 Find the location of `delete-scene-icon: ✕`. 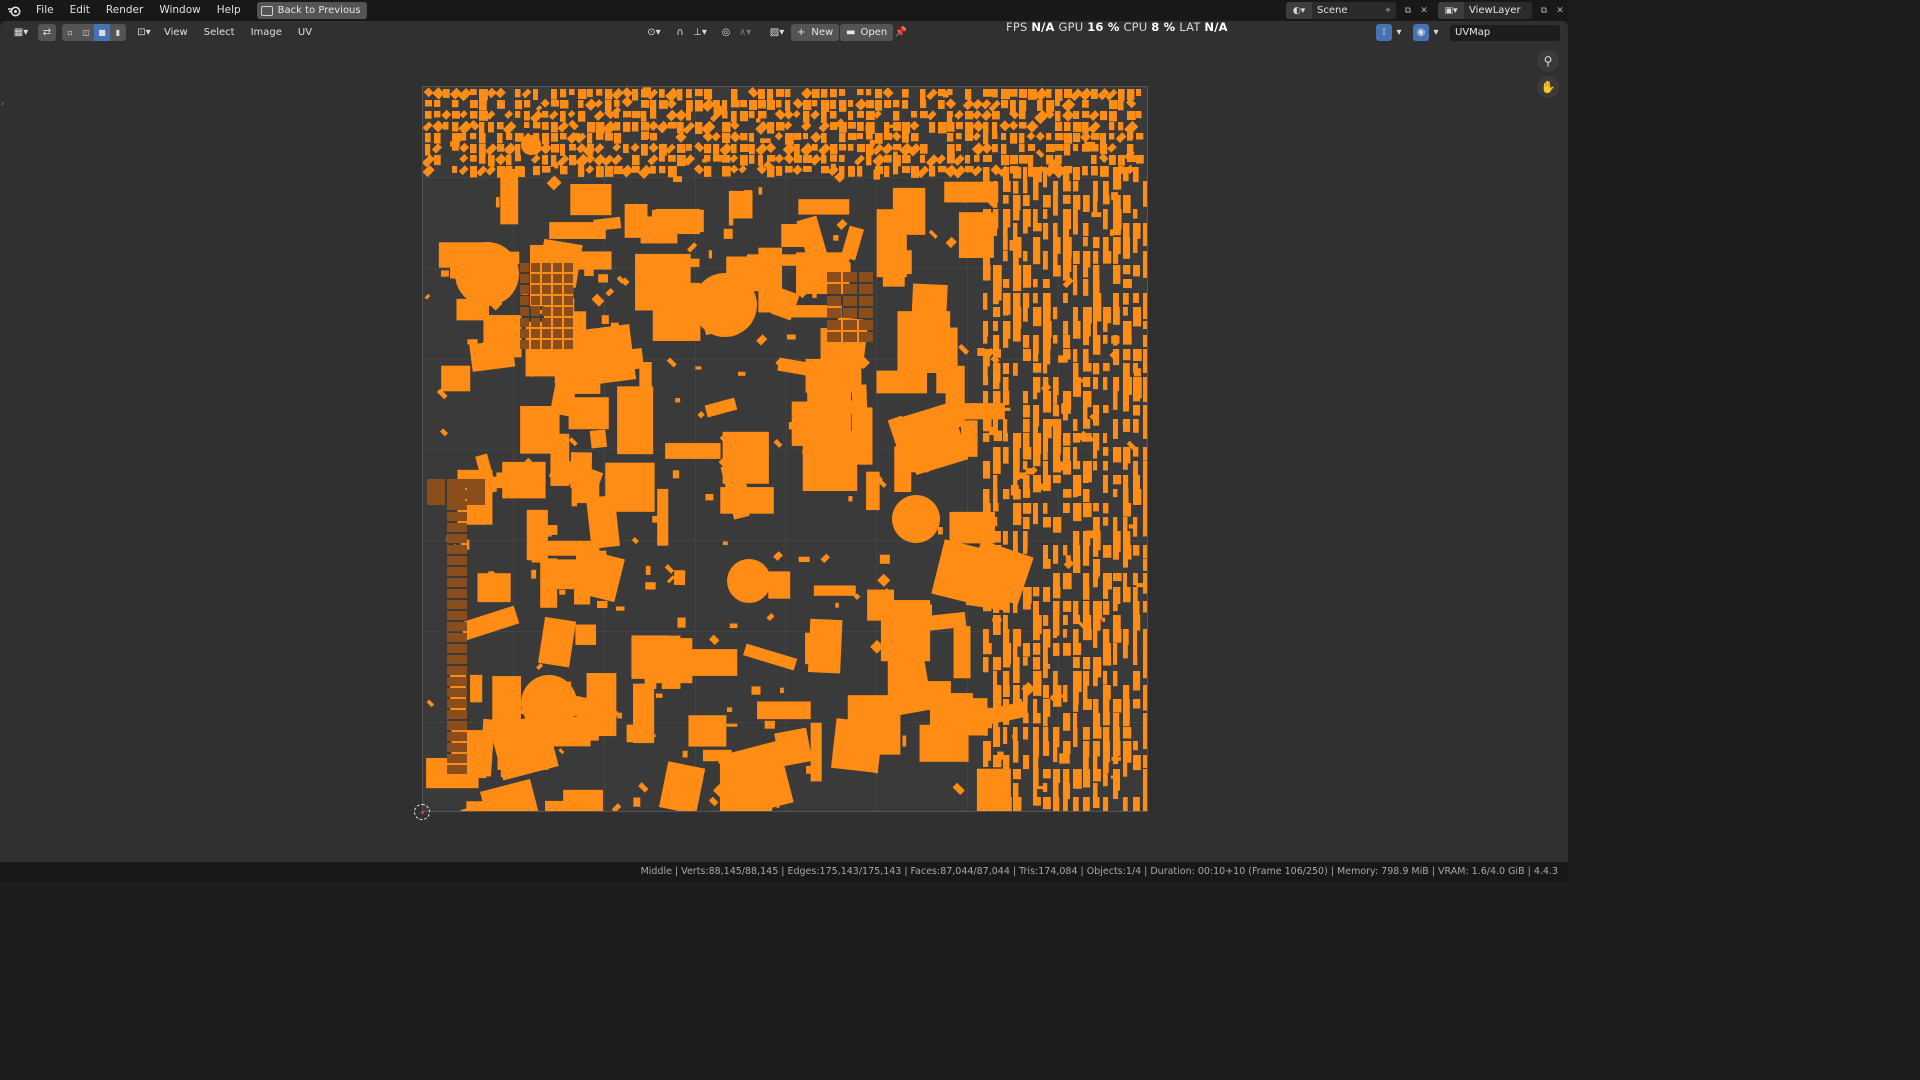

delete-scene-icon: ✕ is located at coordinates (1424, 10).